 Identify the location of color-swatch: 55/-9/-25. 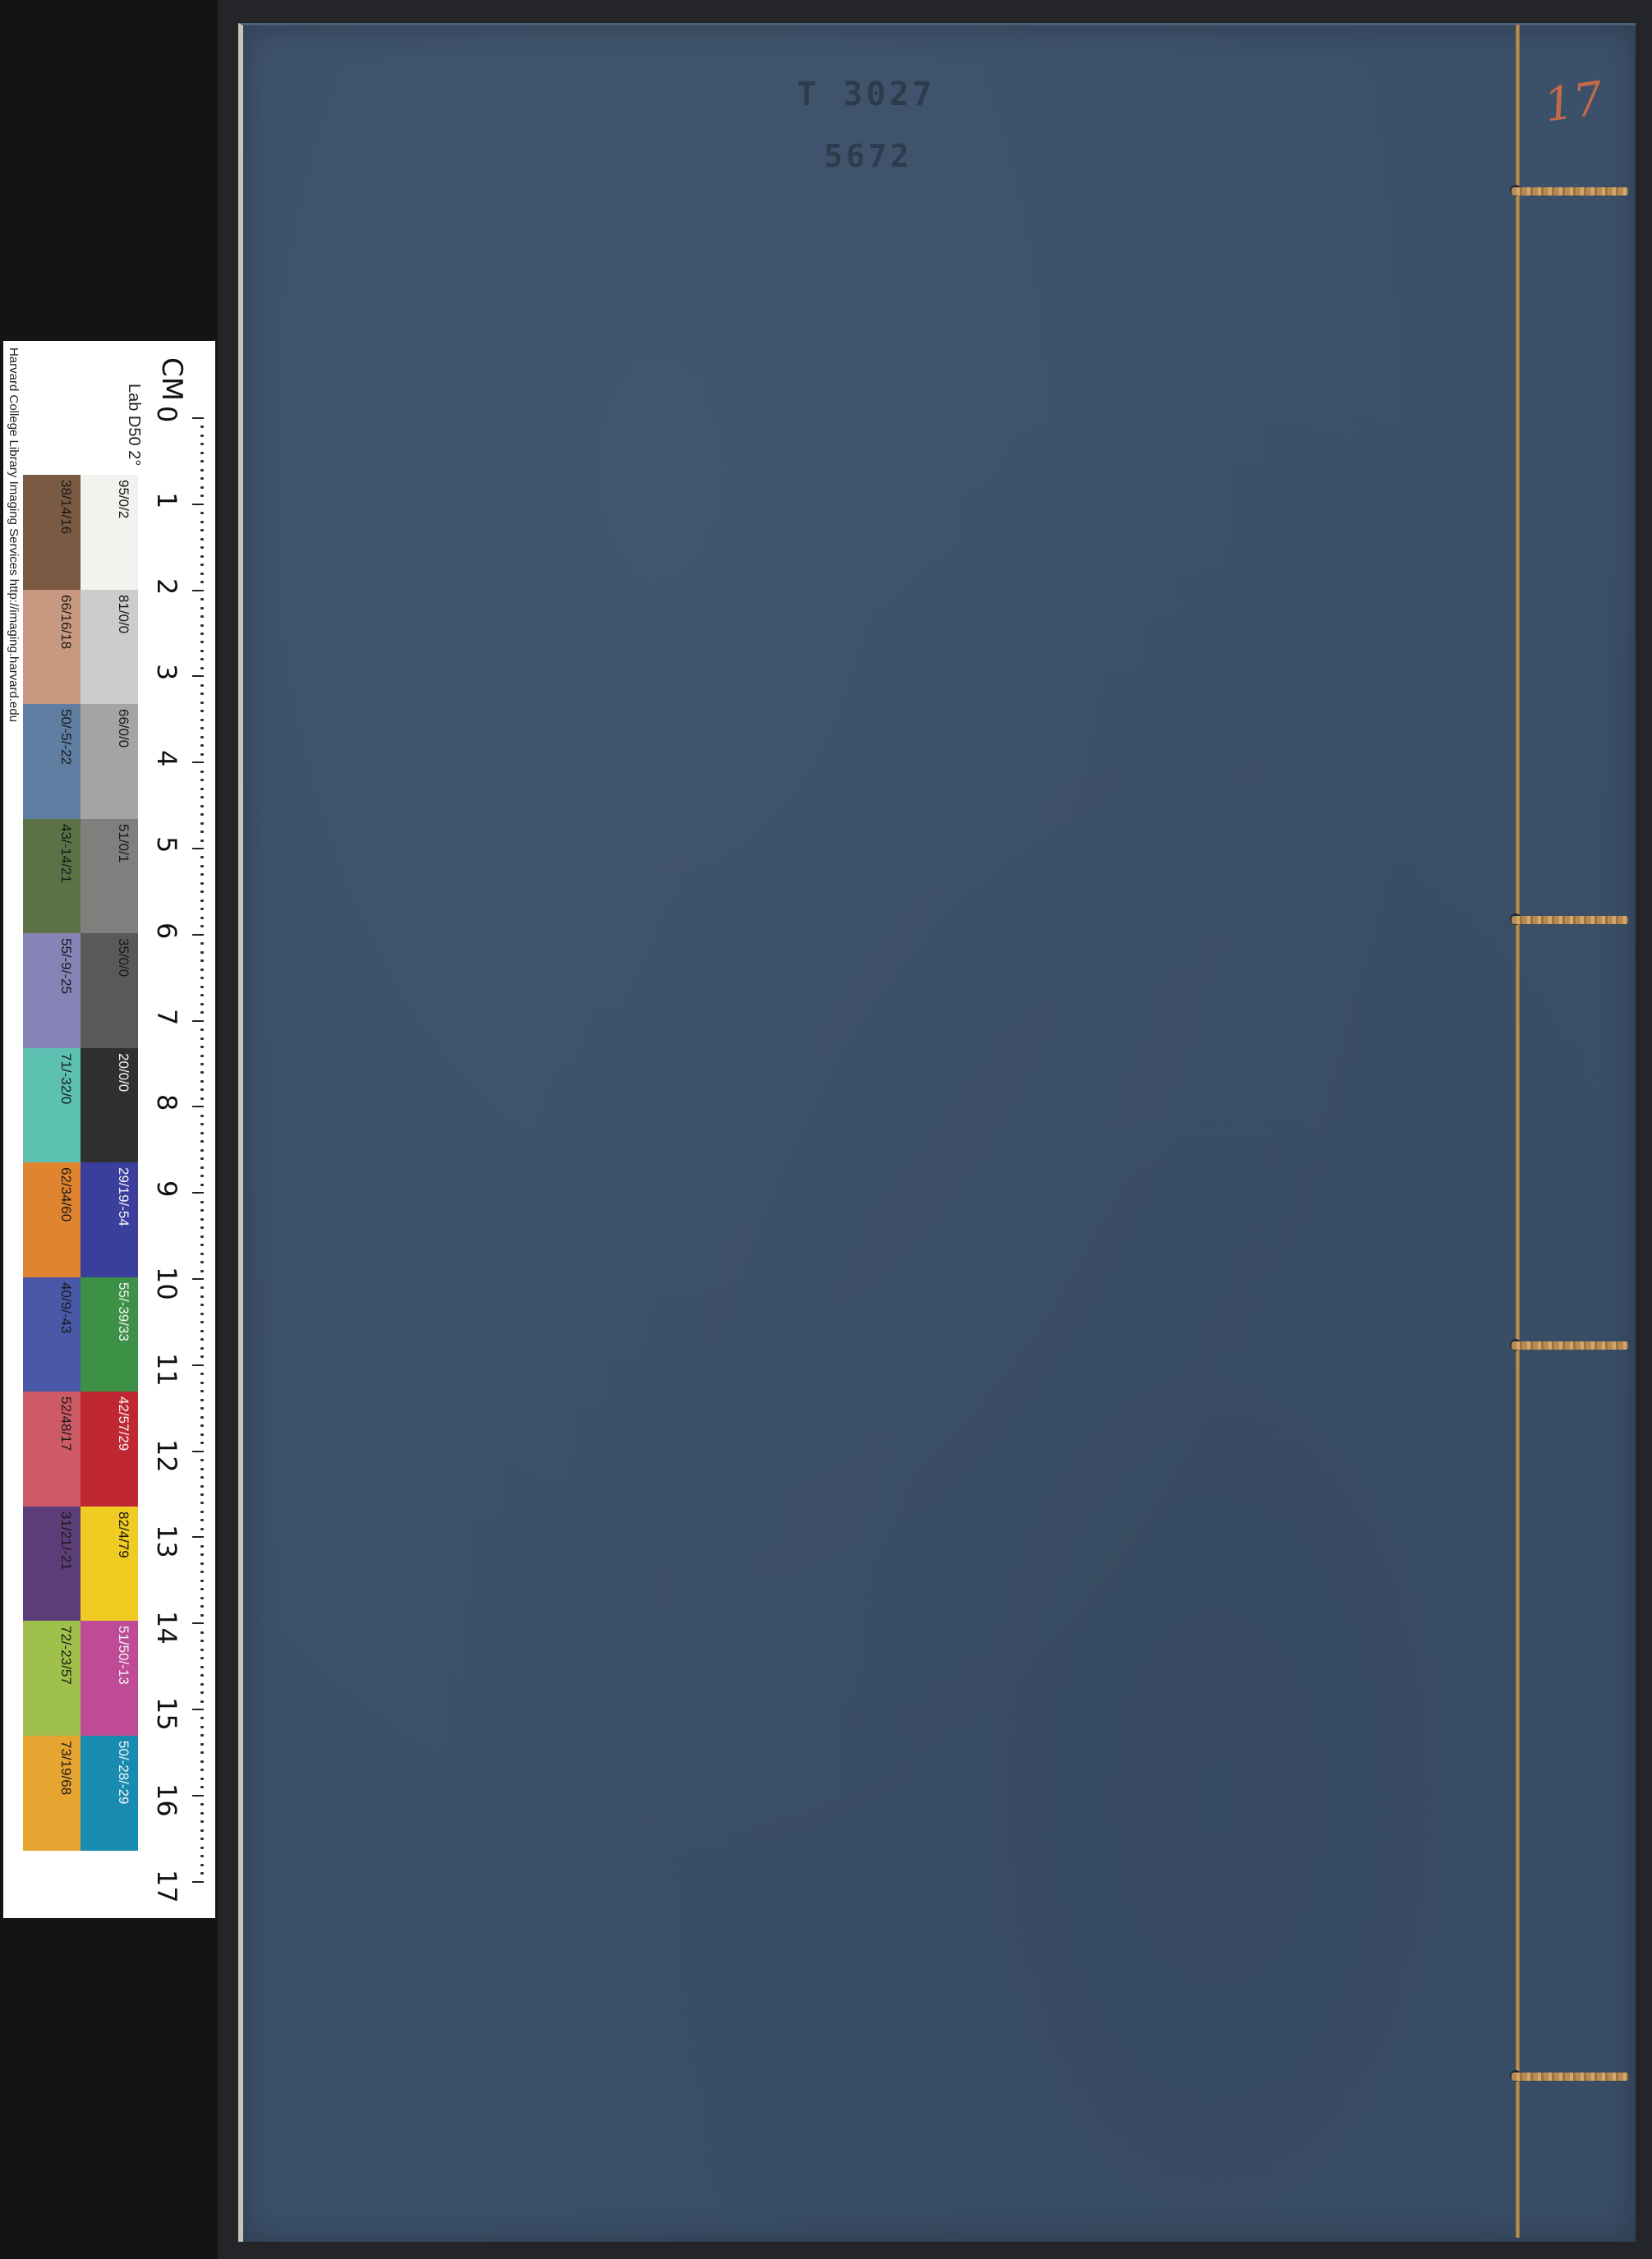
(52, 991).